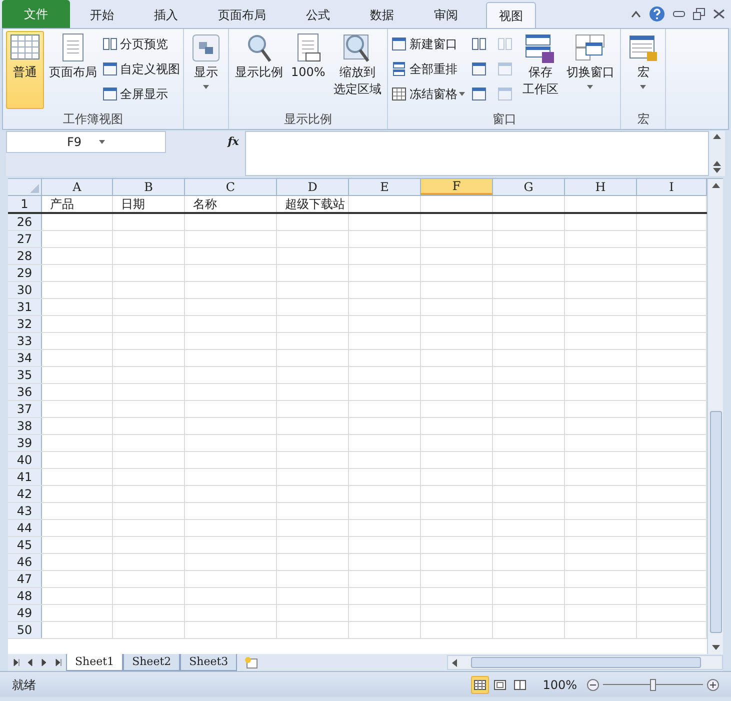 Image resolution: width=731 pixels, height=701 pixels. What do you see at coordinates (25, 273) in the screenshot?
I see `row-header: 29` at bounding box center [25, 273].